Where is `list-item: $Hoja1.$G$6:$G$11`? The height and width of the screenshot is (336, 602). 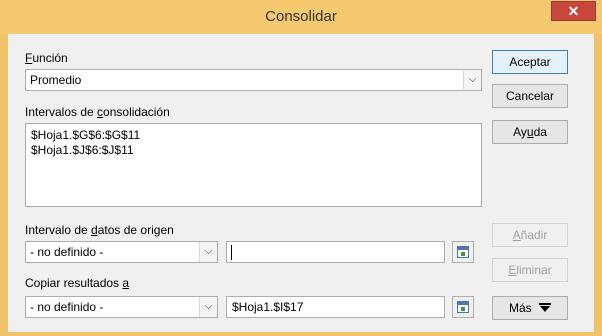 list-item: $Hoja1.$G$6:$G$11 is located at coordinates (85, 135).